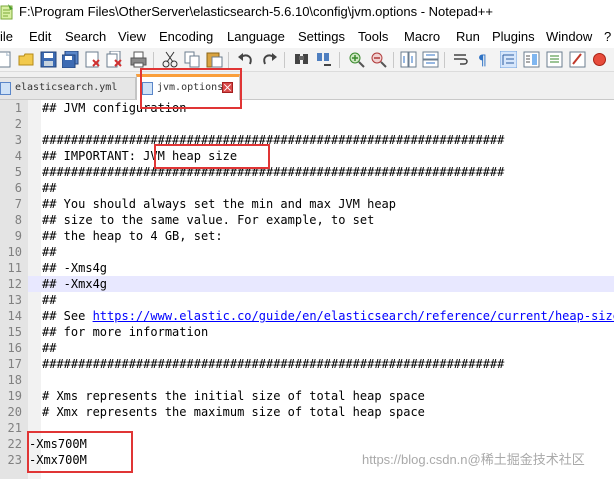 The image size is (614, 479). What do you see at coordinates (599, 59) in the screenshot?
I see `monitoring-icon` at bounding box center [599, 59].